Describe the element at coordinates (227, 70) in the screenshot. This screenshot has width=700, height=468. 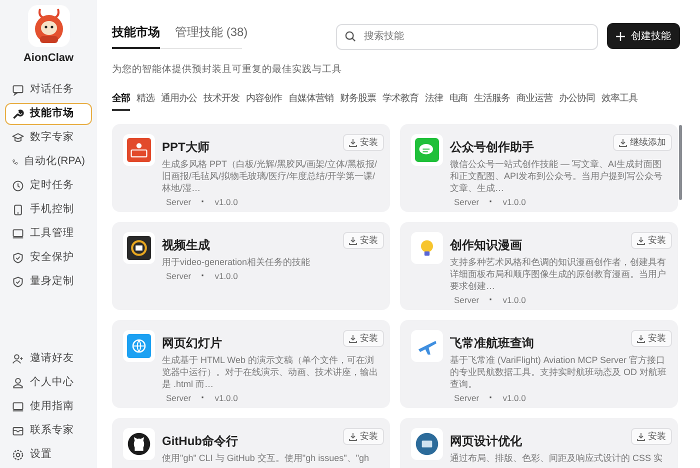
I see `page-subtitle: 为您的智能体提供预封装且可重复的最佳实践与工具` at that location.